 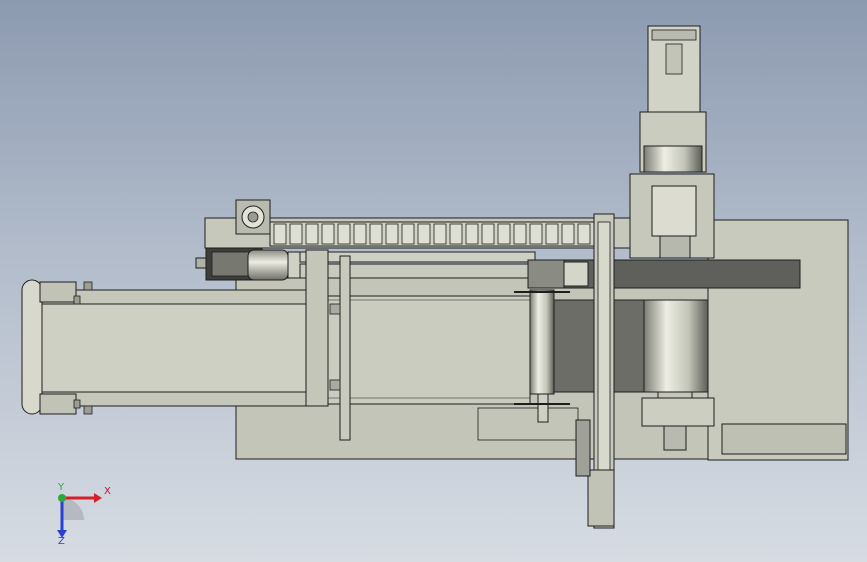 I want to click on clamp-block-top, so click(x=335, y=309).